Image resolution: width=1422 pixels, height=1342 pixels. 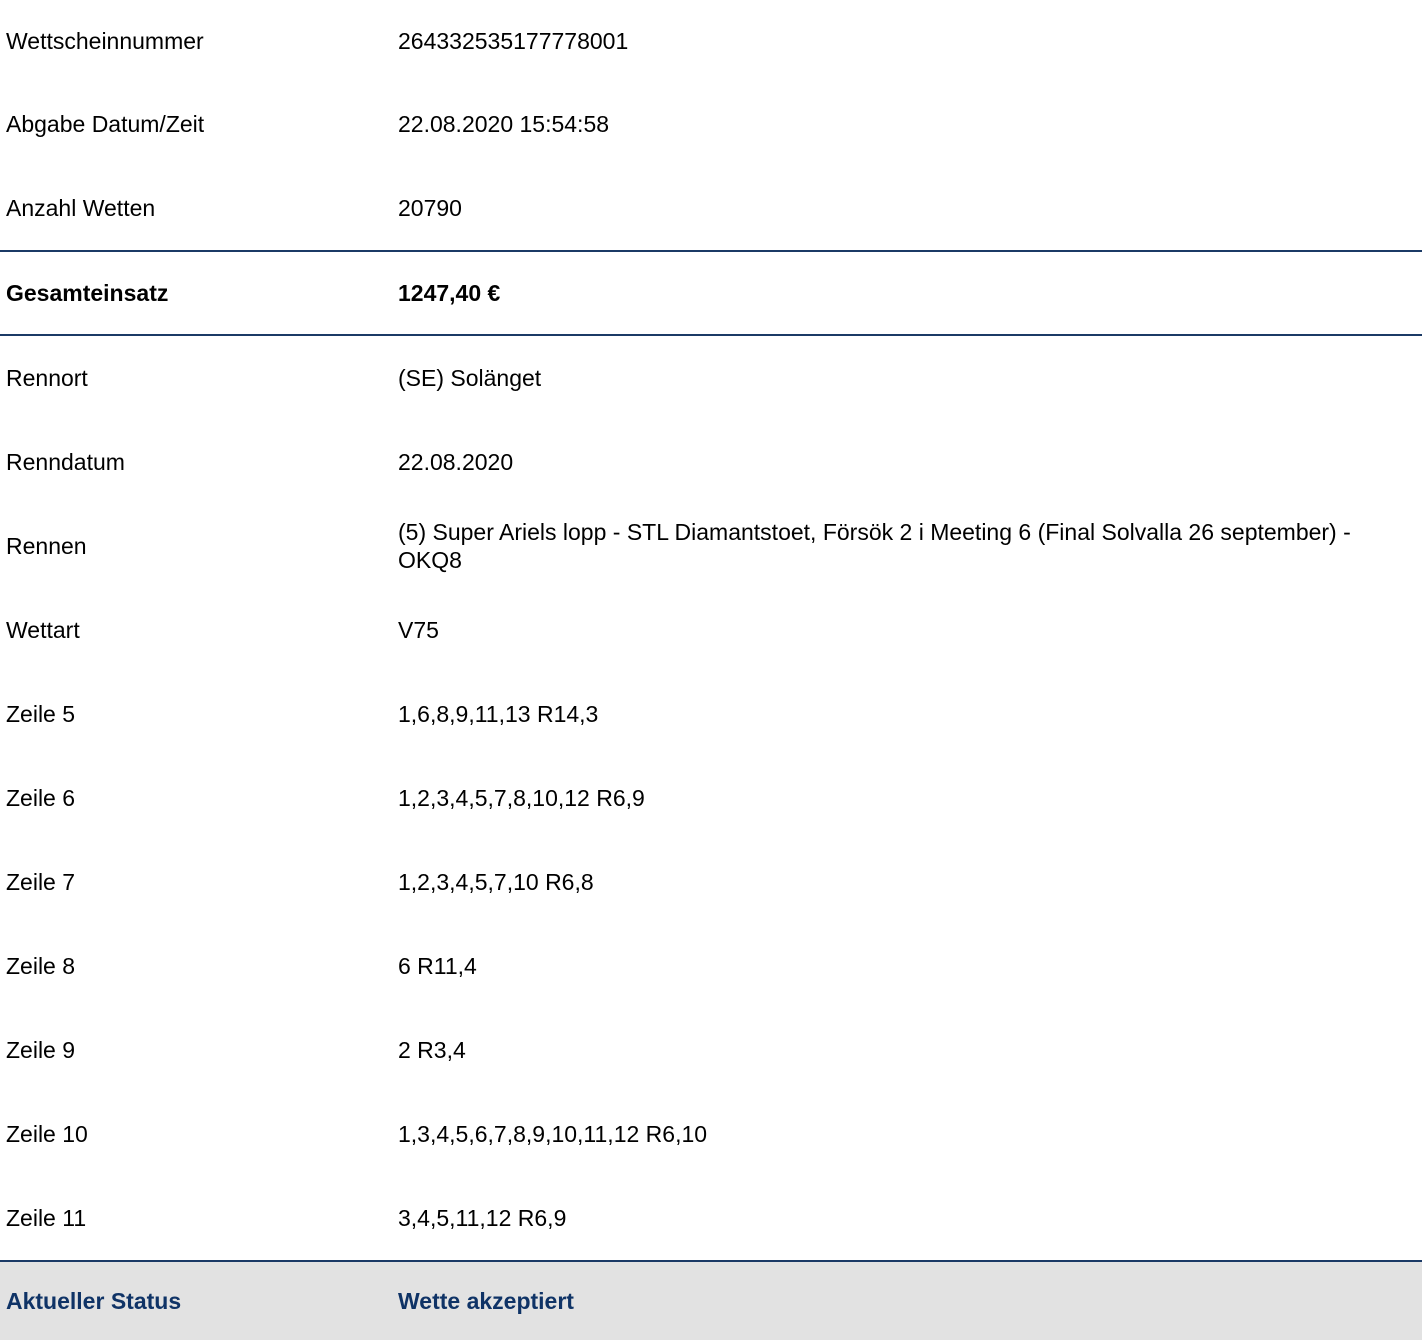 What do you see at coordinates (486, 1301) in the screenshot?
I see `current-status-value: Wette akzeptiert` at bounding box center [486, 1301].